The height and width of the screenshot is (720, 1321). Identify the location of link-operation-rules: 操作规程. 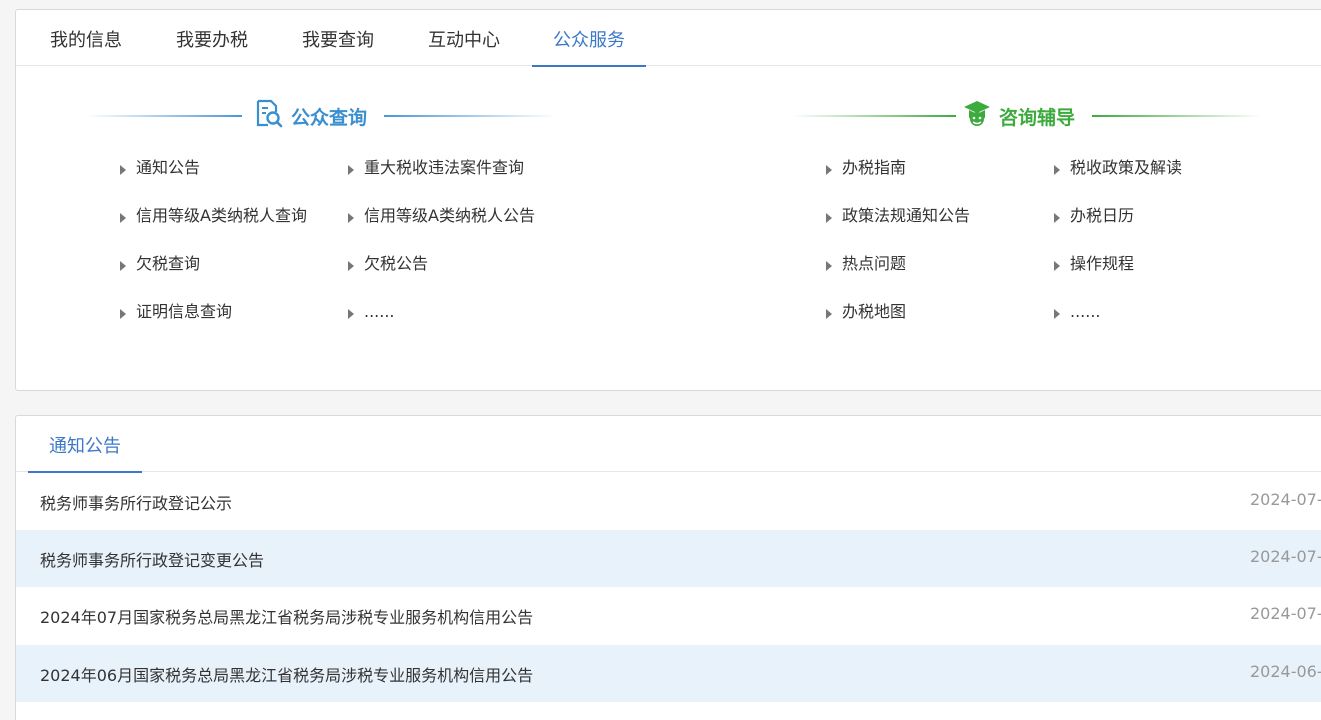
(1094, 264).